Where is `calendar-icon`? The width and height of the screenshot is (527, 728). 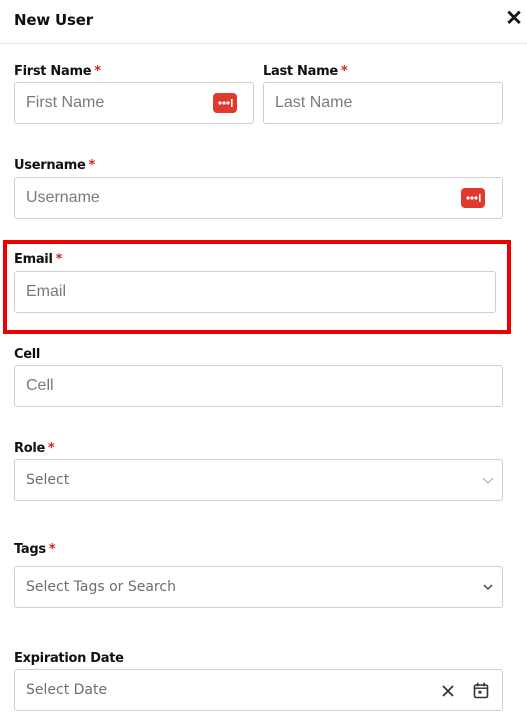
calendar-icon is located at coordinates (481, 690).